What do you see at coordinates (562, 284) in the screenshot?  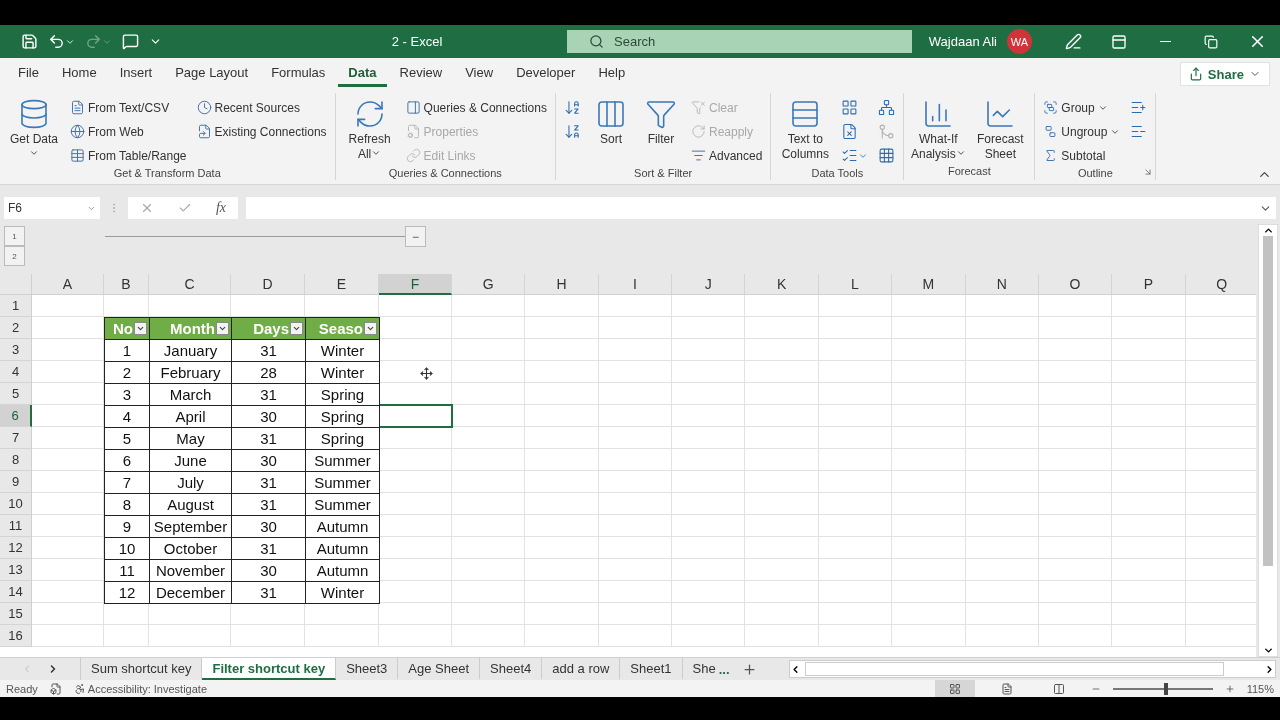 I see `column-header: H` at bounding box center [562, 284].